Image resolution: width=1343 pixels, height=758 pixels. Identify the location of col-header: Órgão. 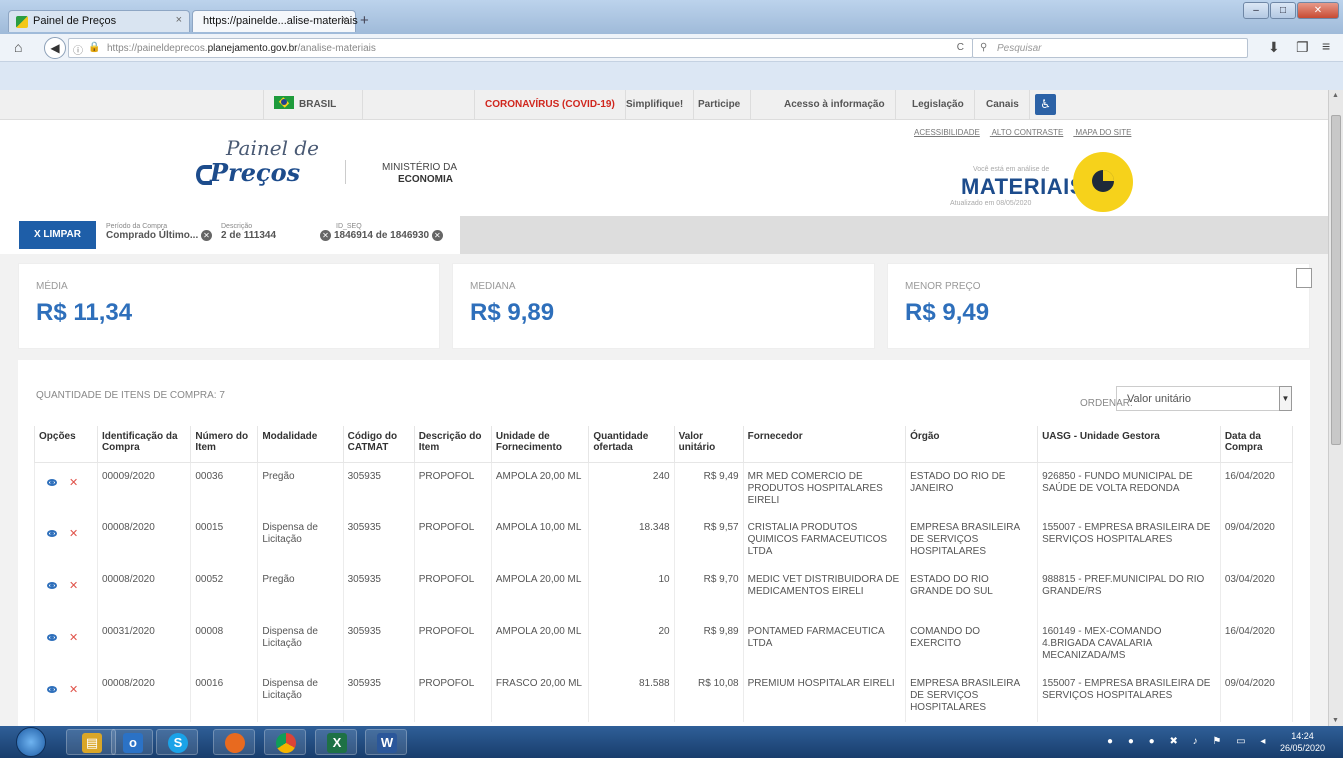
(972, 444).